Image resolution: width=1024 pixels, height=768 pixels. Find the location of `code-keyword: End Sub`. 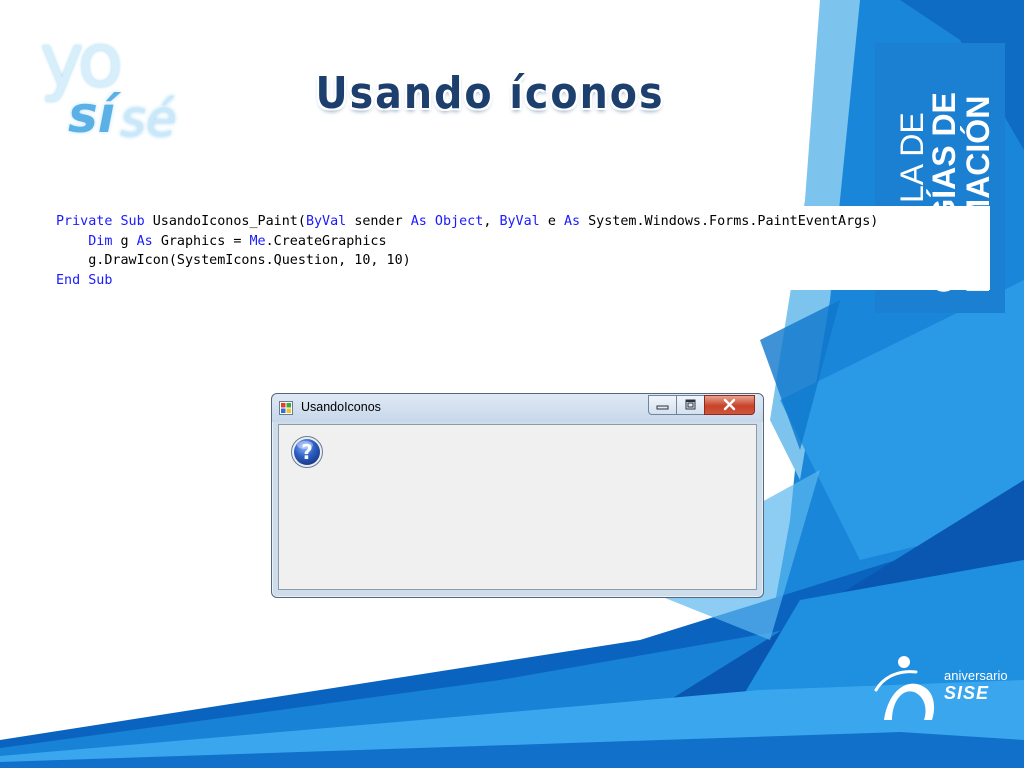

code-keyword: End Sub is located at coordinates (84, 280).